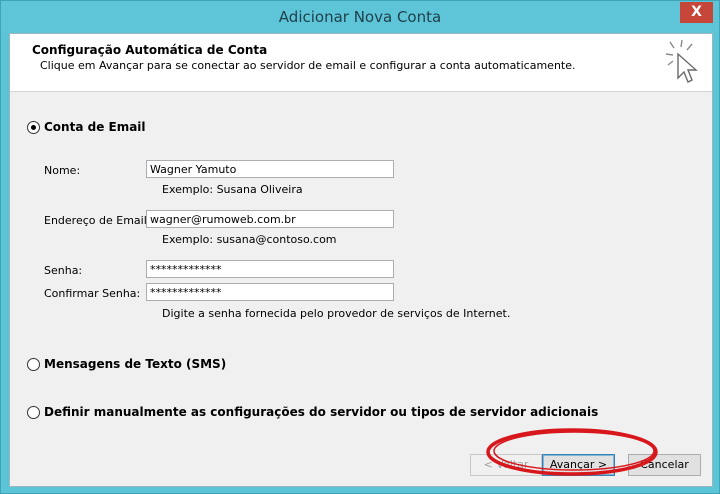  What do you see at coordinates (249, 239) in the screenshot?
I see `email-hint: Exemplo: susana@contoso.com` at bounding box center [249, 239].